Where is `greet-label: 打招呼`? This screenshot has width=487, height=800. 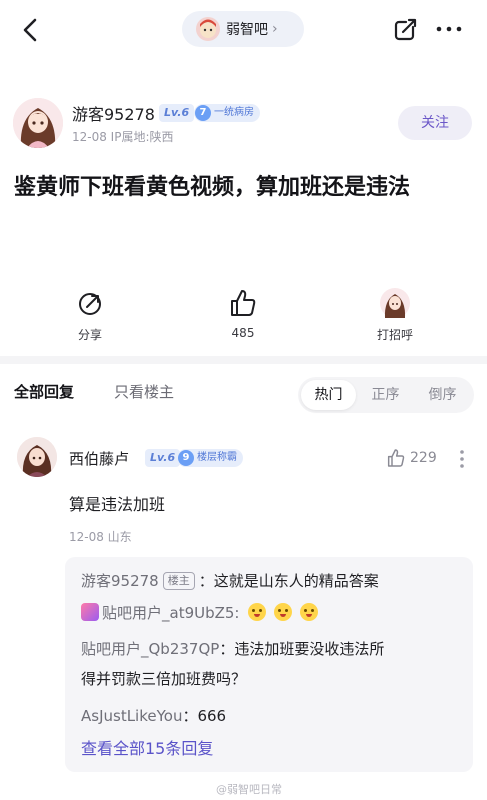
greet-label: 打招呼 is located at coordinates (394, 335).